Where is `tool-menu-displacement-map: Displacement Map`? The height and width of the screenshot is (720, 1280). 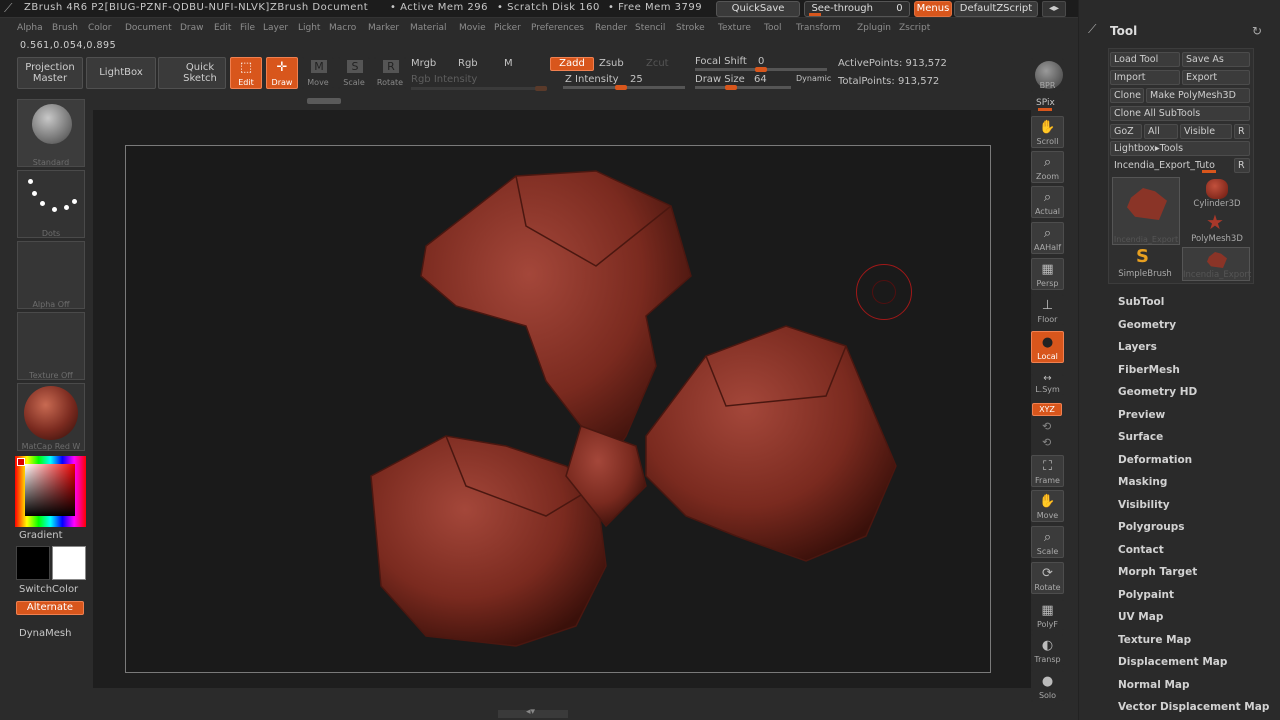
tool-menu-displacement-map: Displacement Map is located at coordinates (1172, 662).